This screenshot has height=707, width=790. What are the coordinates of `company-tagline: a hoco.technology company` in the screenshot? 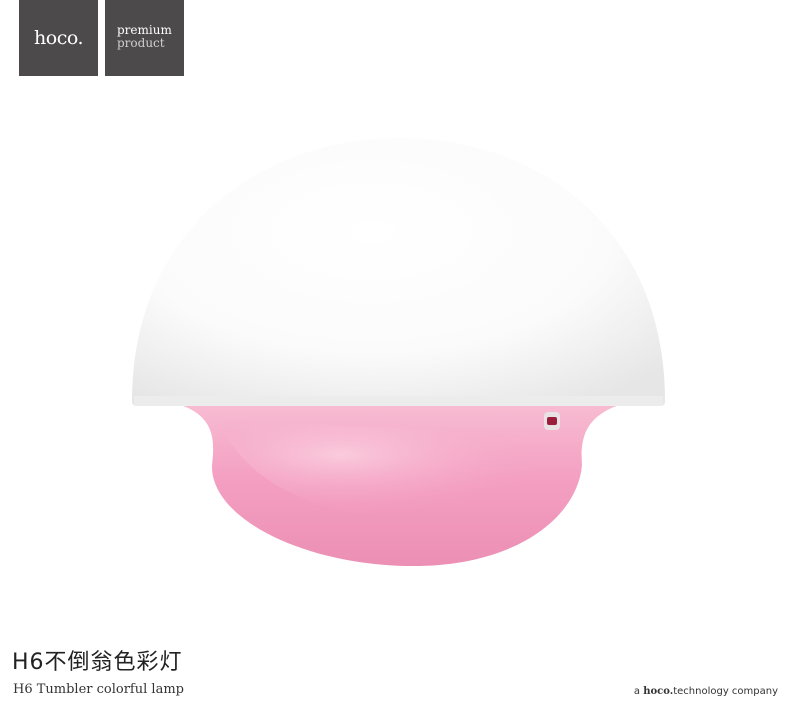 It's located at (705, 691).